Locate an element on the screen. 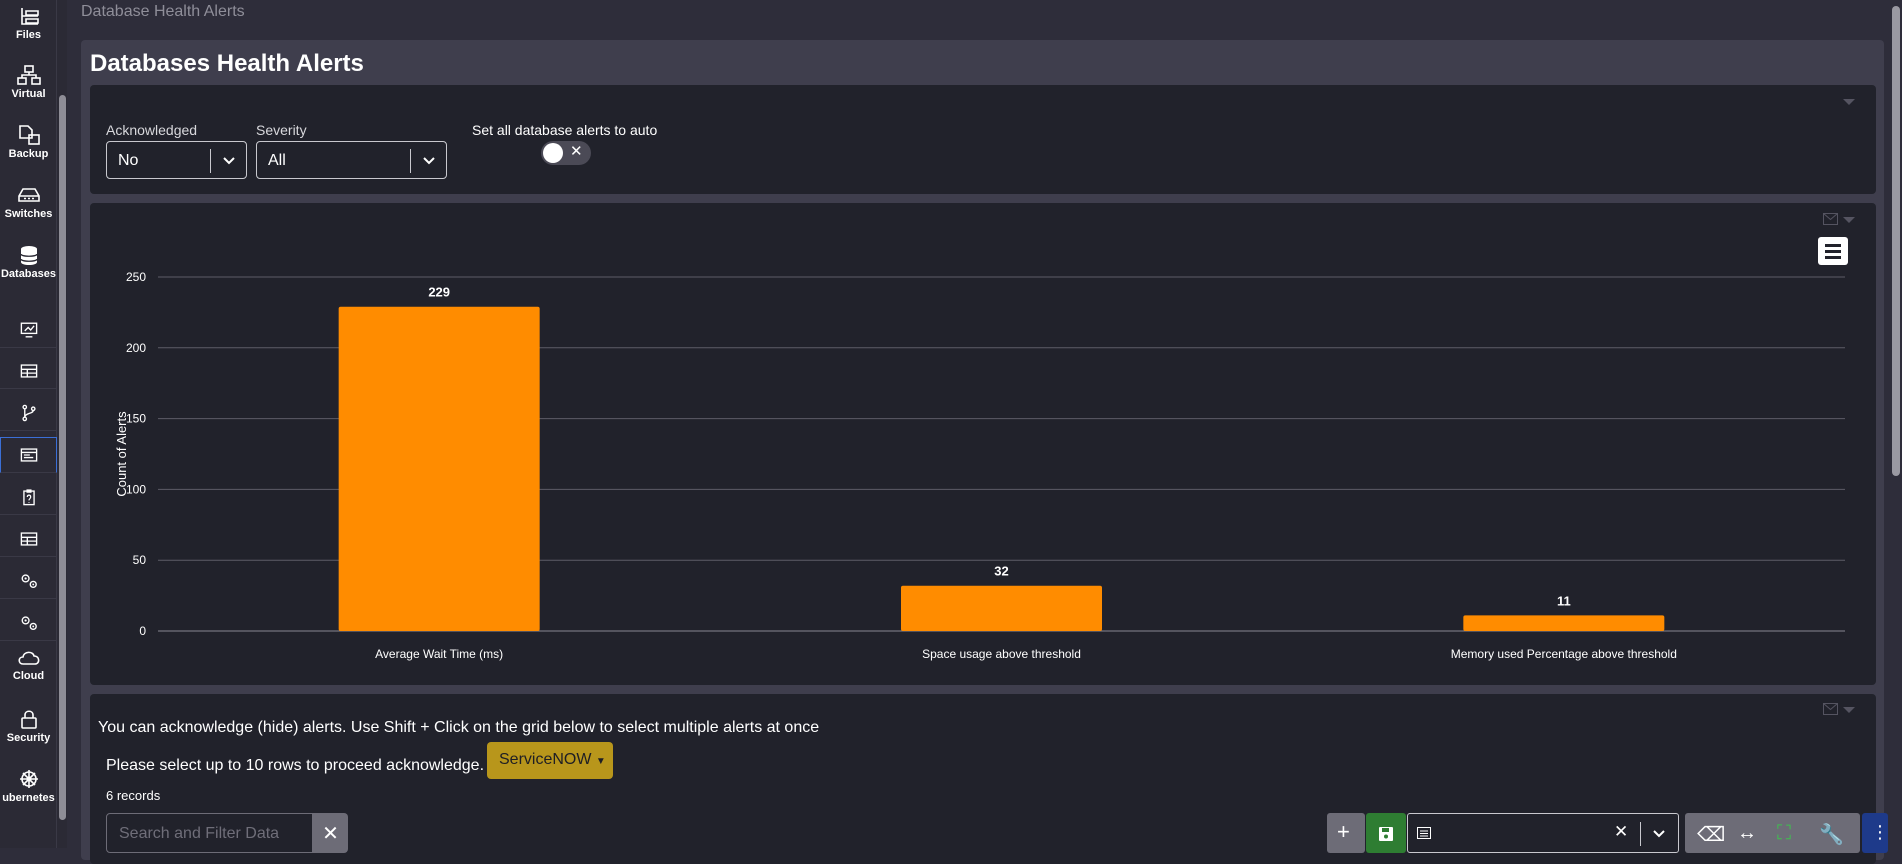 The image size is (1902, 864). sidebar-scroll-thumb is located at coordinates (62, 457).